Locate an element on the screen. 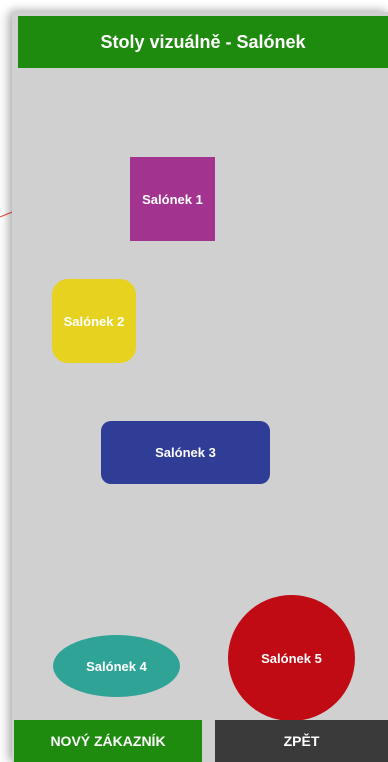 The image size is (388, 762). new-customer-button: NOVÝ ZÁKAZNÍK is located at coordinates (108, 741).